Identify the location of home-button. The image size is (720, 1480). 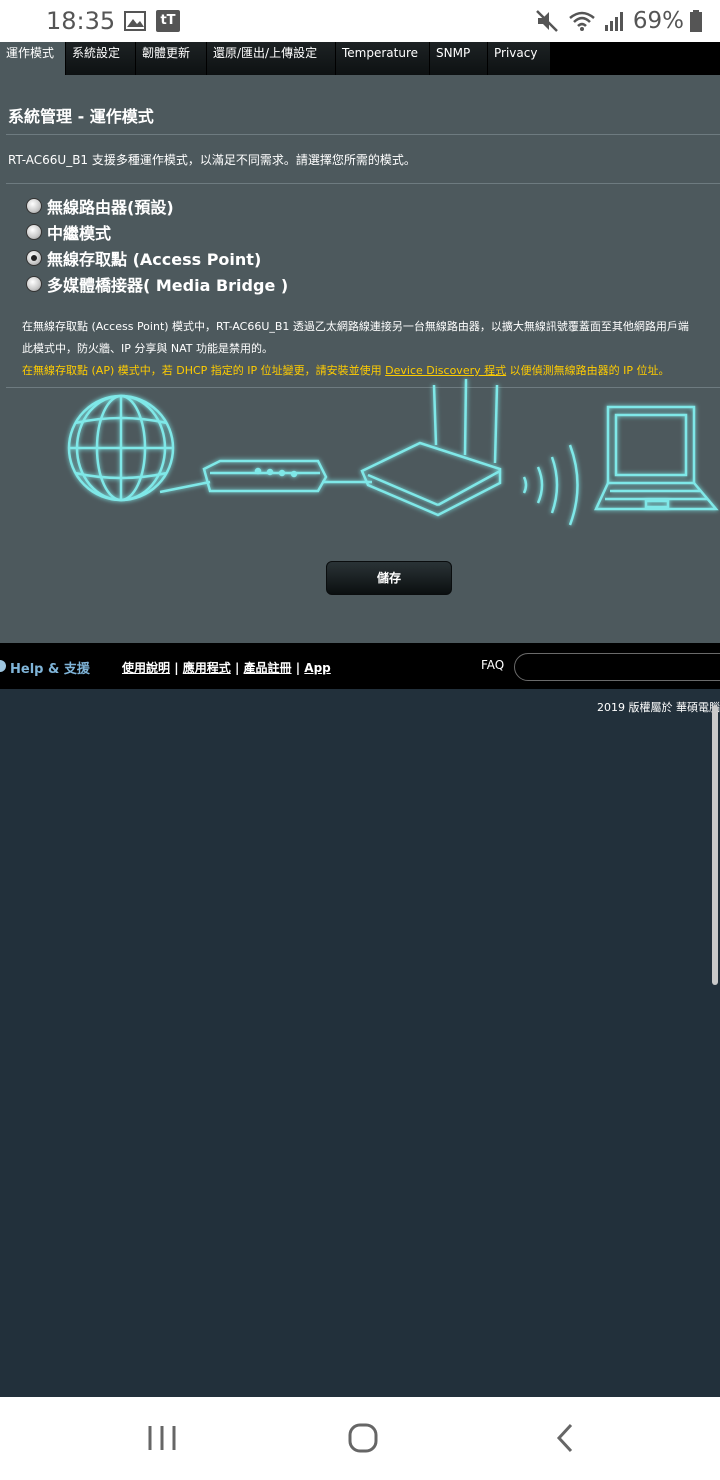
(363, 1438).